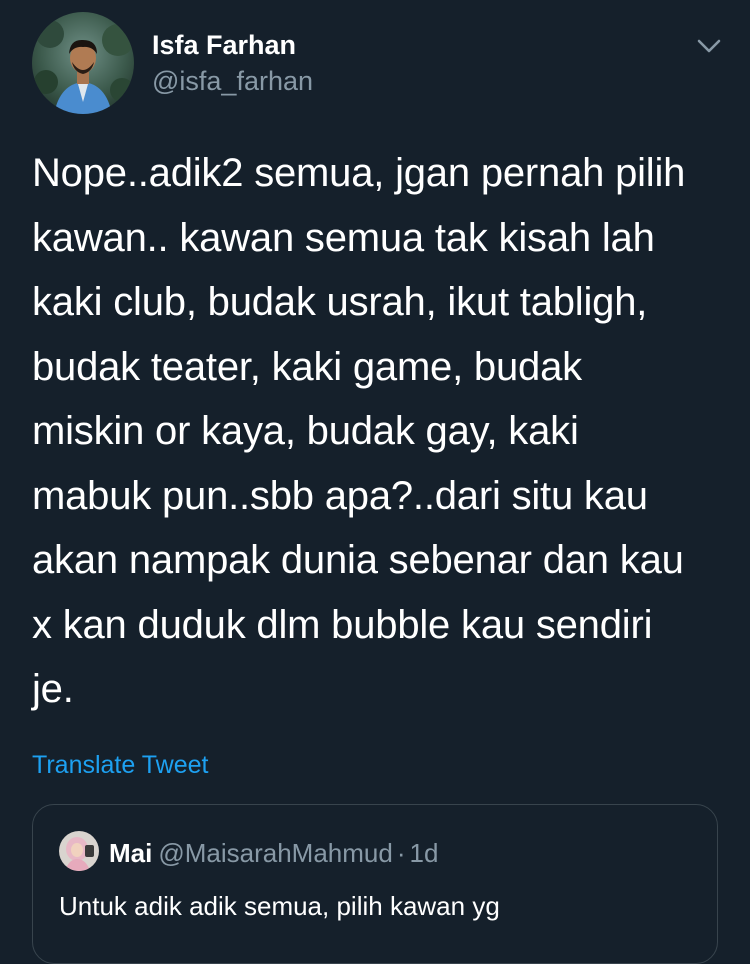 The height and width of the screenshot is (964, 750). I want to click on translate-tweet-link: Translate Tweet, so click(120, 765).